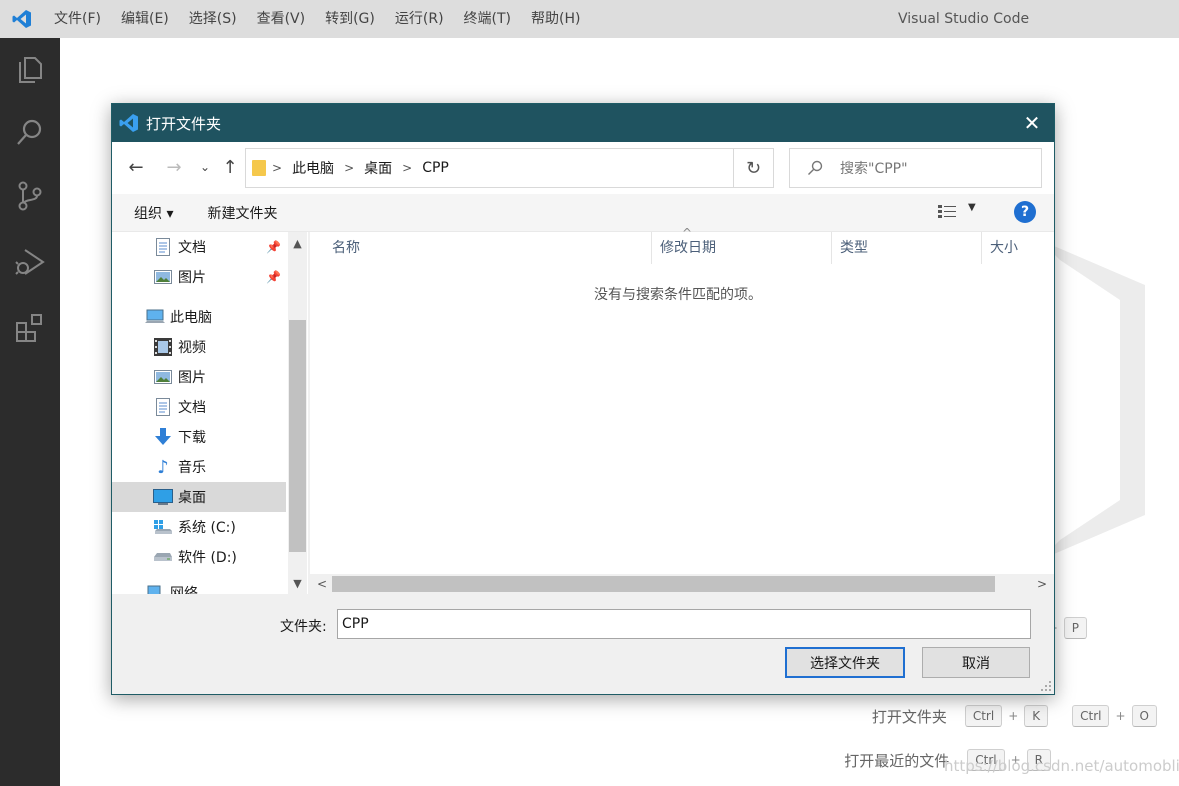 The height and width of the screenshot is (786, 1179). What do you see at coordinates (1046, 686) in the screenshot?
I see `resize-grip-icon` at bounding box center [1046, 686].